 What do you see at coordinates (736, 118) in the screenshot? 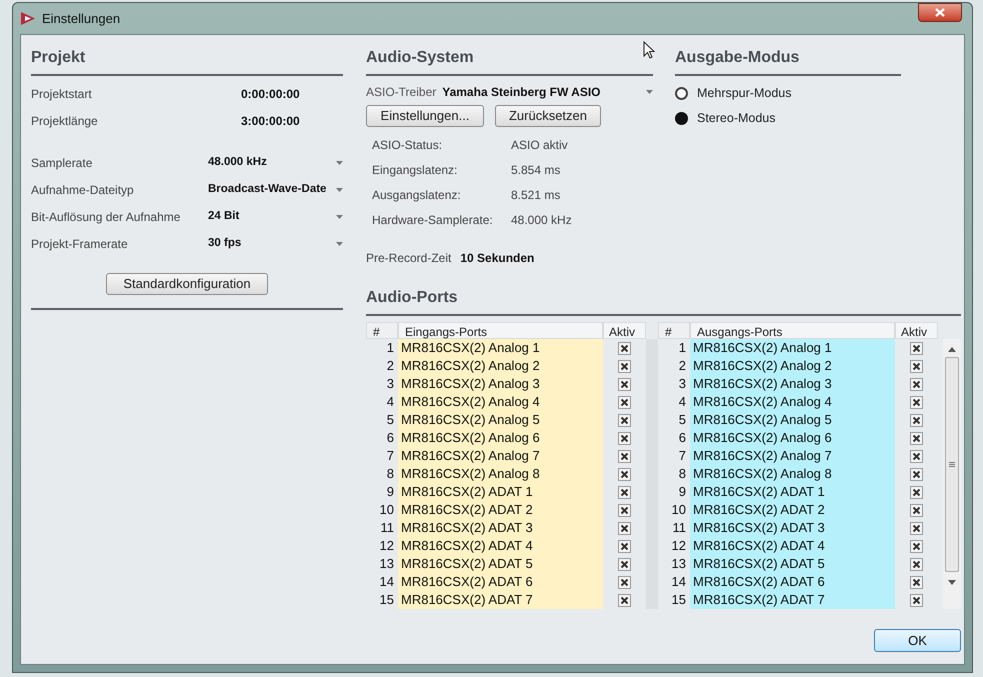
I see `radio-label: Stereo-Modus` at bounding box center [736, 118].